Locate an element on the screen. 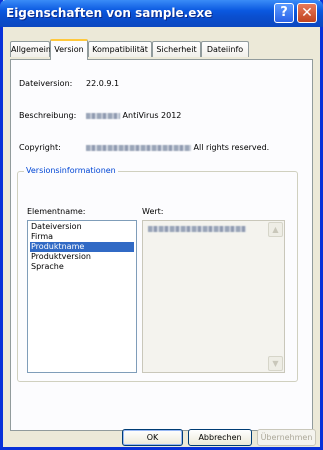 This screenshot has height=450, width=323. chevron-down-icon: ▼ is located at coordinates (275, 363).